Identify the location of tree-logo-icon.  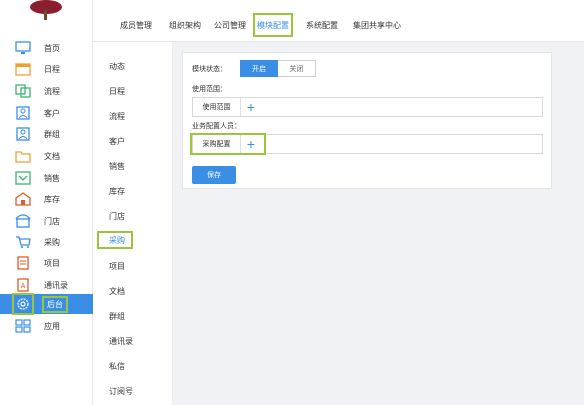
(46, 10).